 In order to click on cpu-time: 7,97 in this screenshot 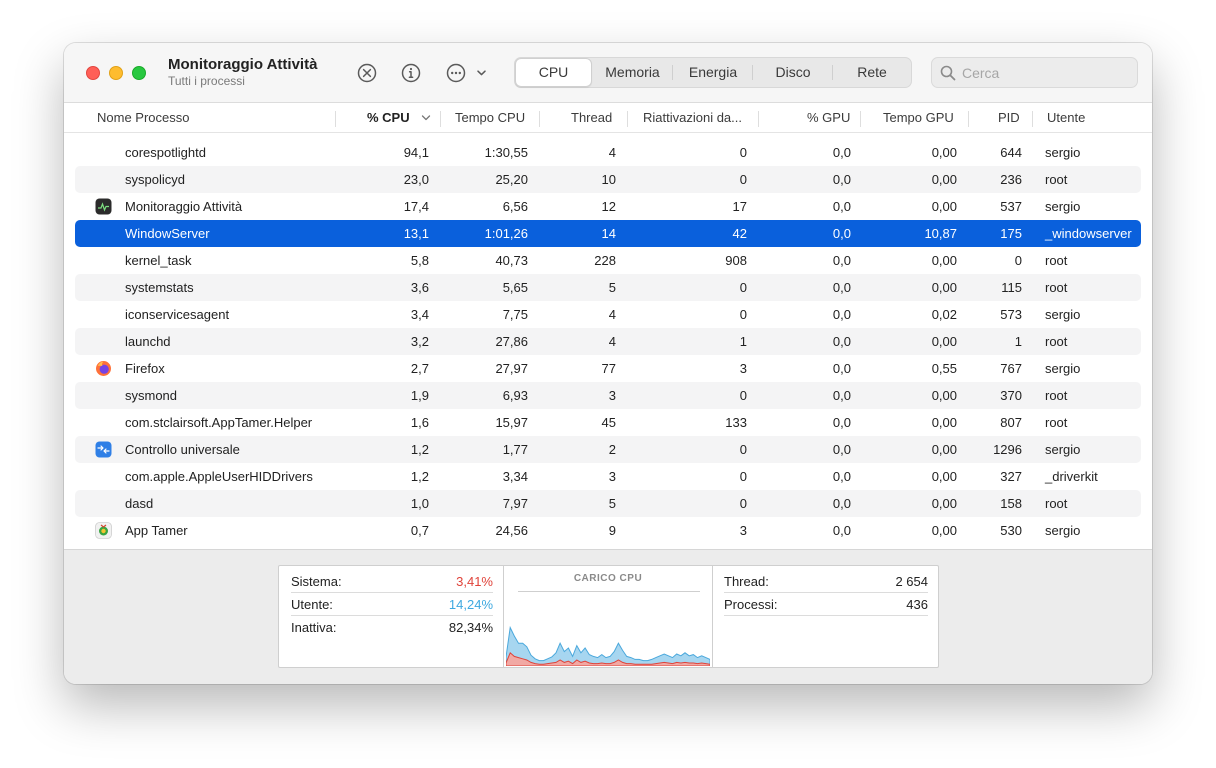, I will do `click(515, 503)`.